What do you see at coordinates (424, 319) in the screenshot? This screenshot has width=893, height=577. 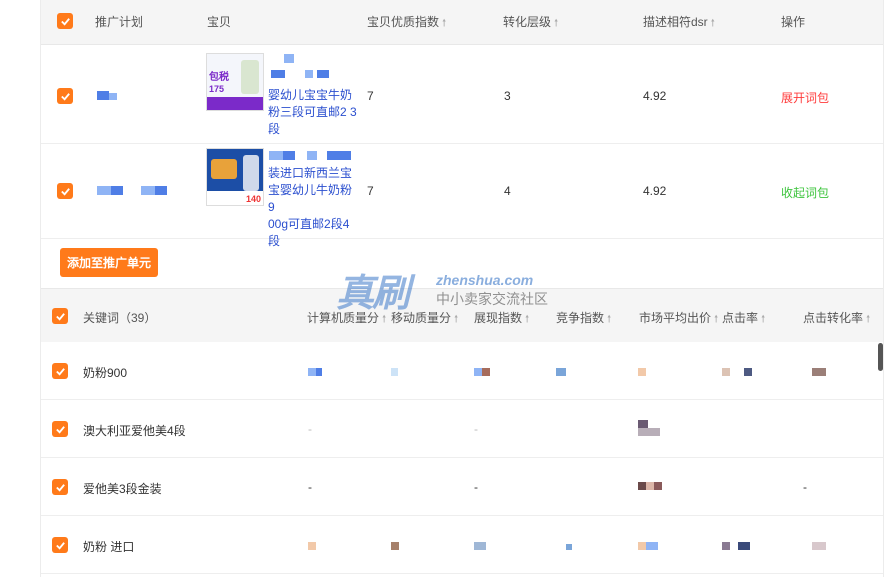 I see `header-mobile-quality: 移动质量分 🠕` at bounding box center [424, 319].